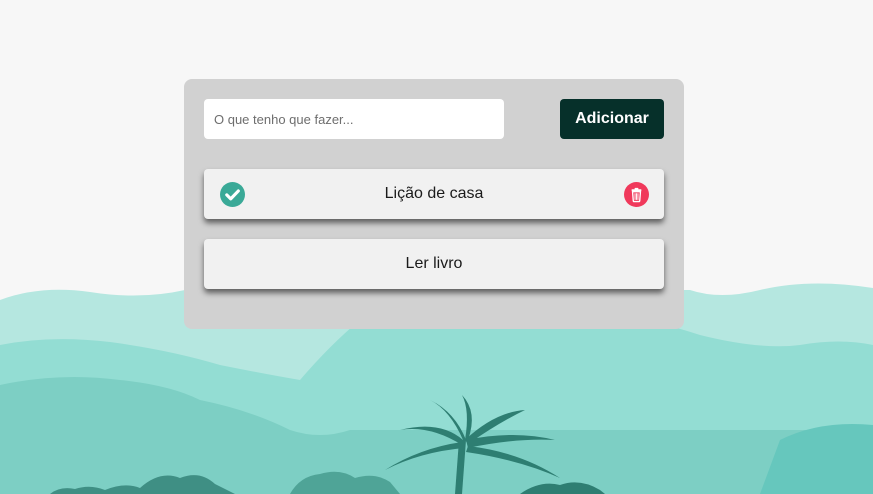  Describe the element at coordinates (612, 119) in the screenshot. I see `add-task-button: Adicionar` at that location.